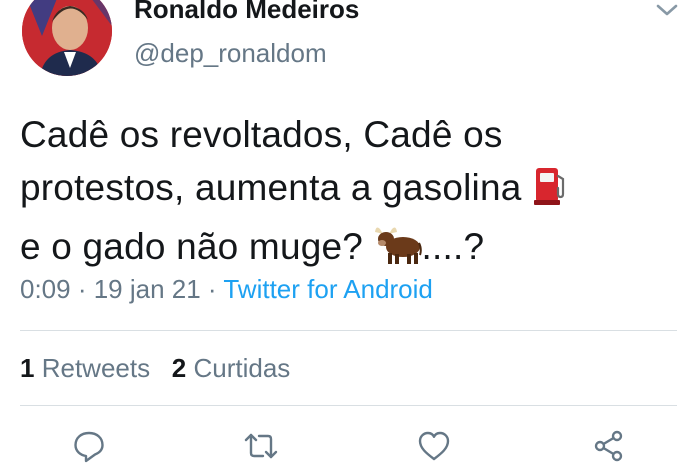  Describe the element at coordinates (328, 289) in the screenshot. I see `tweet-source-link: Twitter for Android` at that location.